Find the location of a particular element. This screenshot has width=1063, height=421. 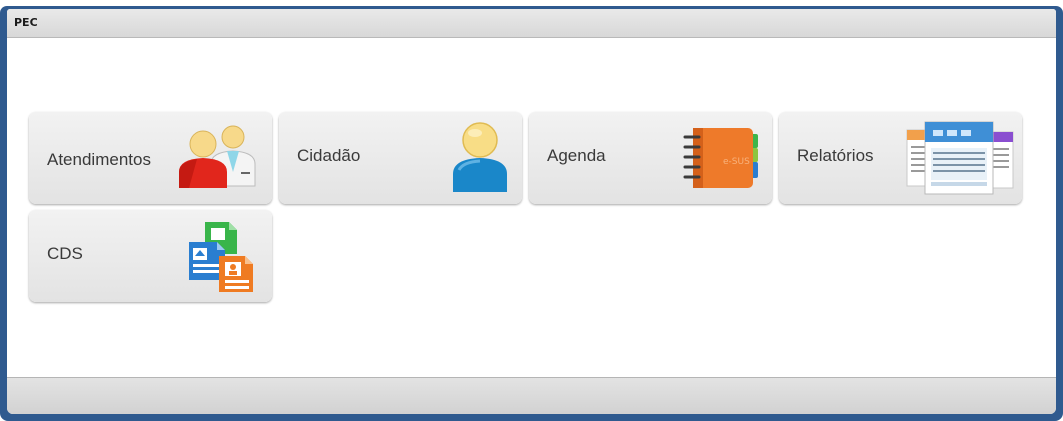

cds-forms-icon is located at coordinates (221, 257).